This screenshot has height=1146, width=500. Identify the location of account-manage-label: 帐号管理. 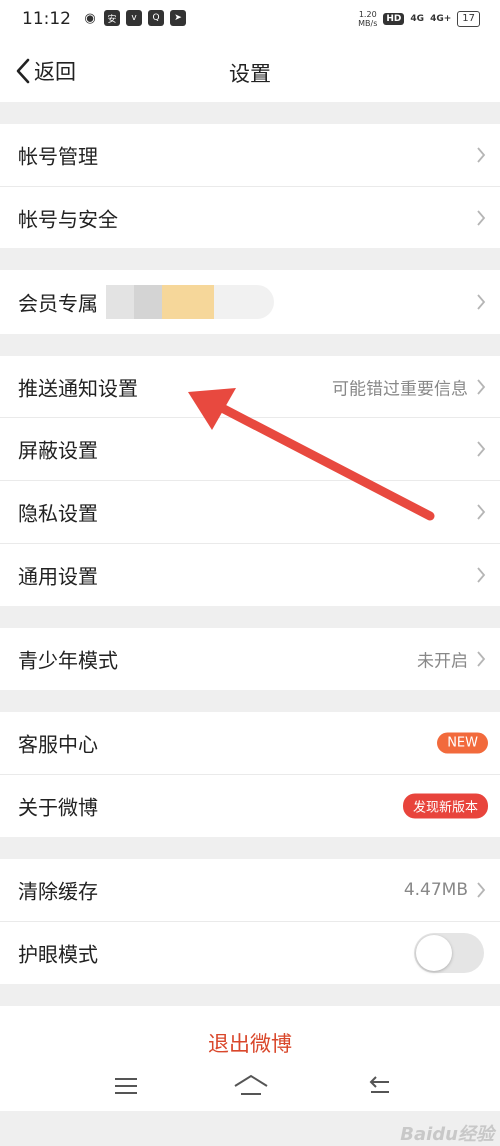
(58, 156).